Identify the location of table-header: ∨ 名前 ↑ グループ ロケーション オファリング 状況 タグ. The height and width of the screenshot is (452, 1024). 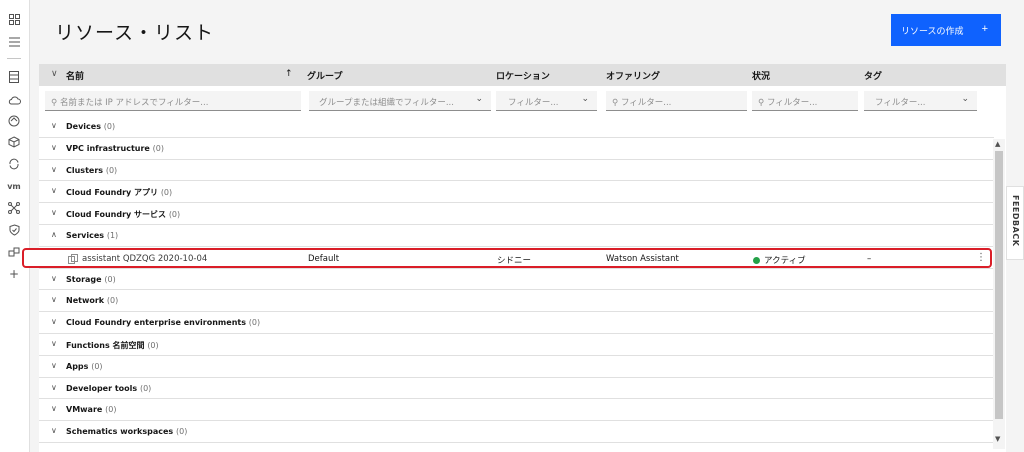
(522, 75).